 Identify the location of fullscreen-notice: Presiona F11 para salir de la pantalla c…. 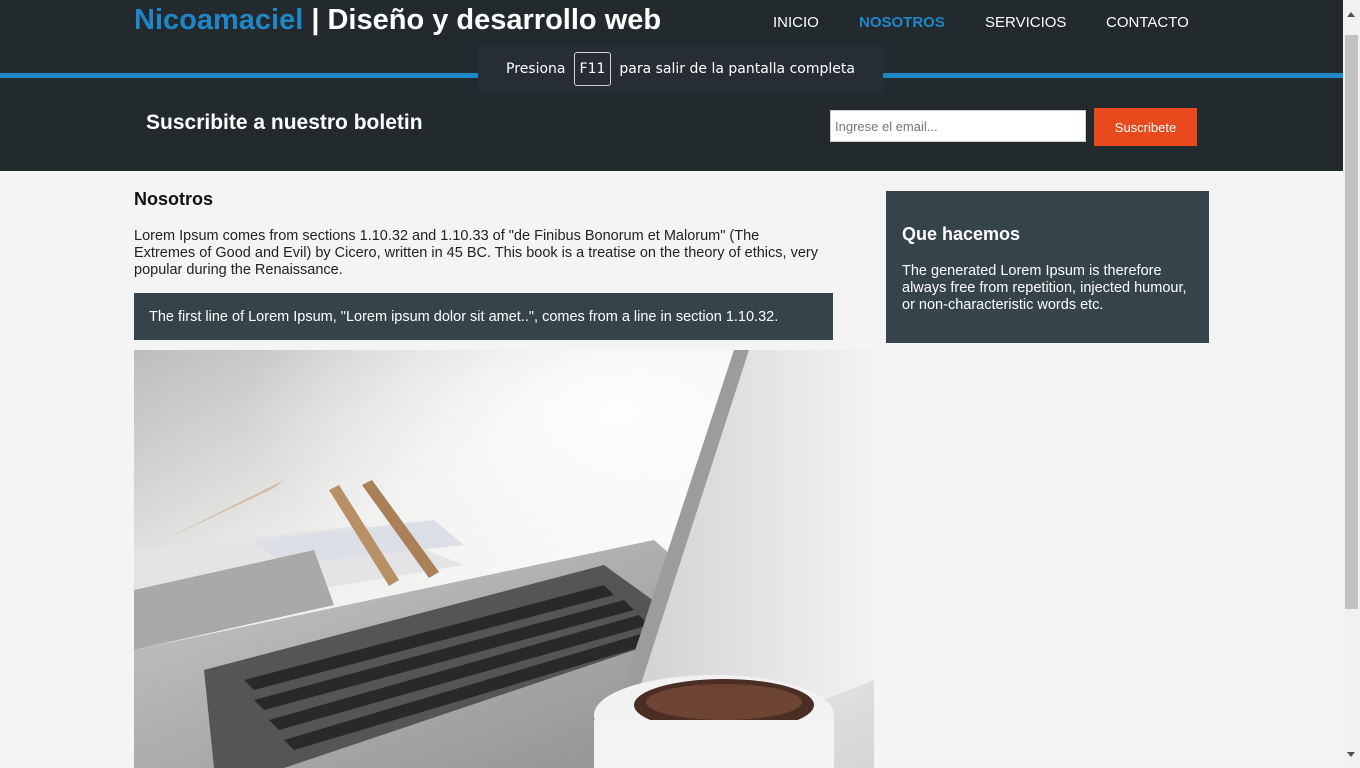
(680, 69).